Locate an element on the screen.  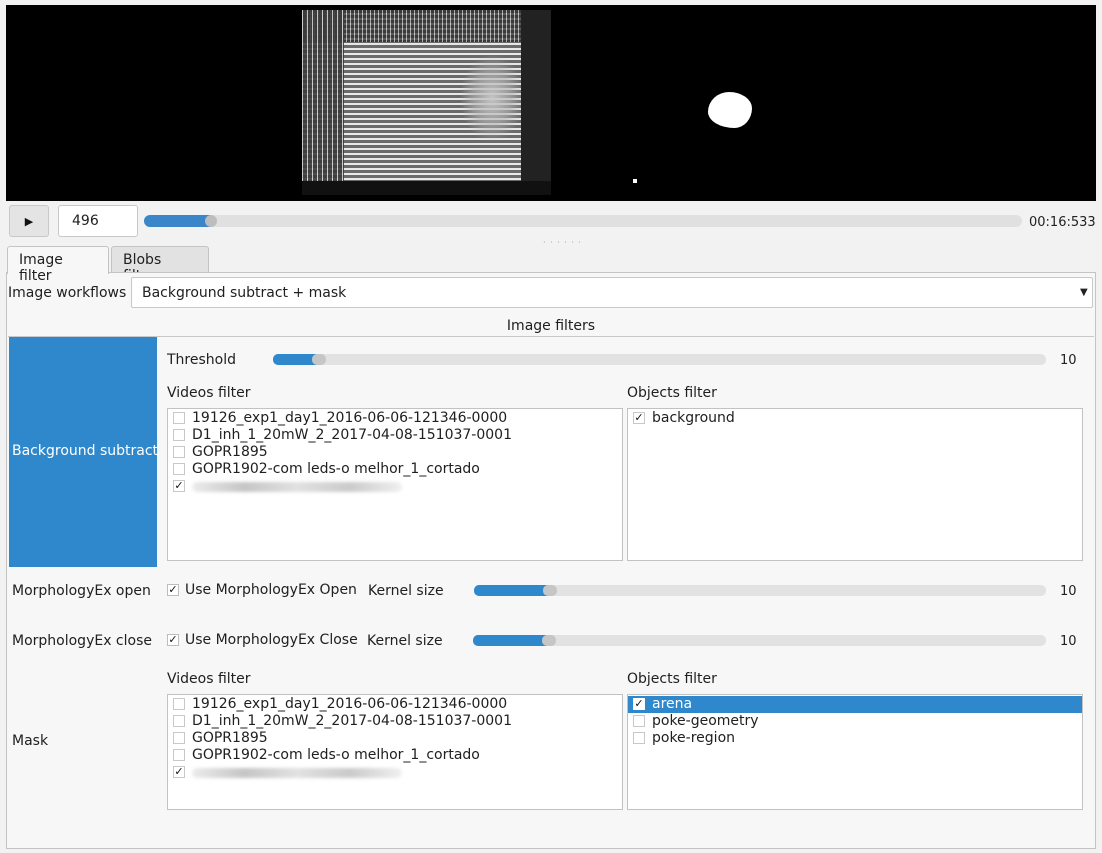
threshold-label: Threshold is located at coordinates (201, 360).